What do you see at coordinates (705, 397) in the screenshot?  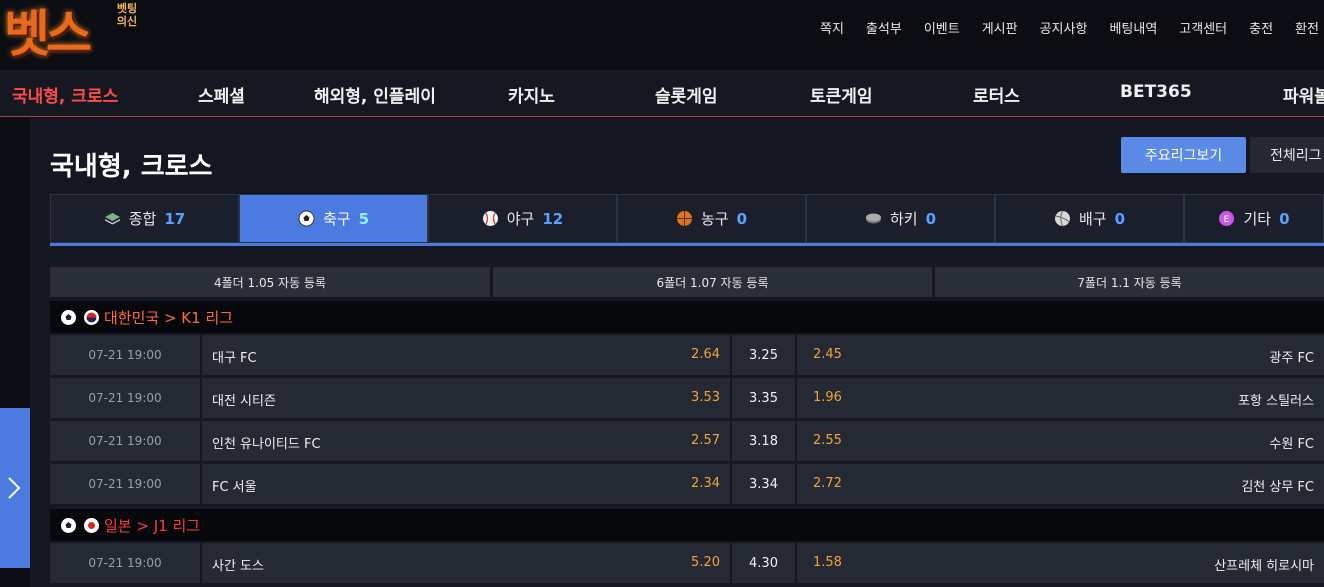 I see `home-odd: 3.53` at bounding box center [705, 397].